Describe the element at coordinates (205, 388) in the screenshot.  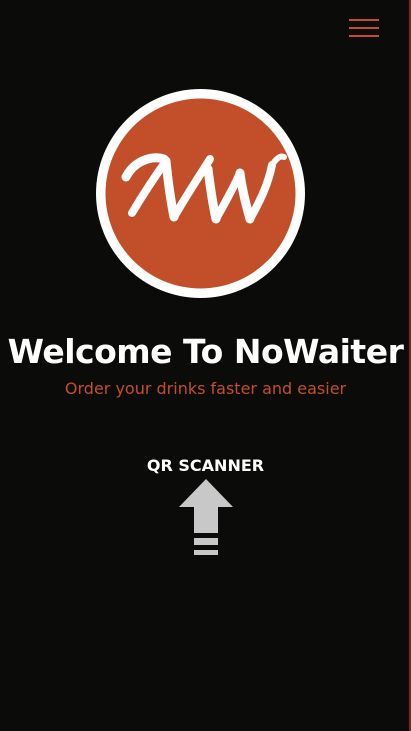
I see `page-subtitle: Order your drinks faster and easier` at that location.